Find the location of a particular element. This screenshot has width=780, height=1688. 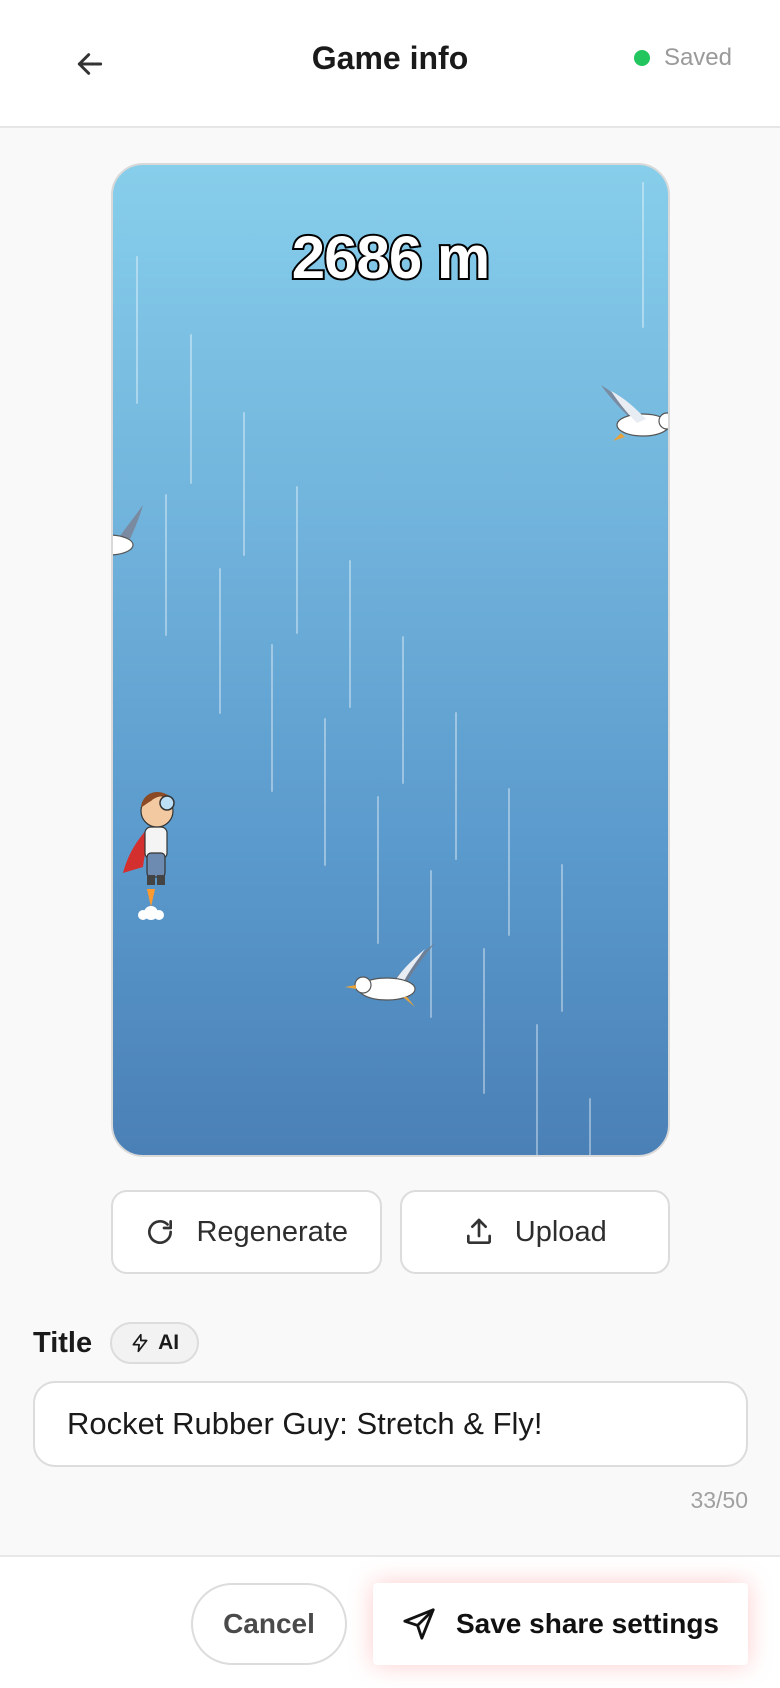

save-status: Saved is located at coordinates (682, 58).